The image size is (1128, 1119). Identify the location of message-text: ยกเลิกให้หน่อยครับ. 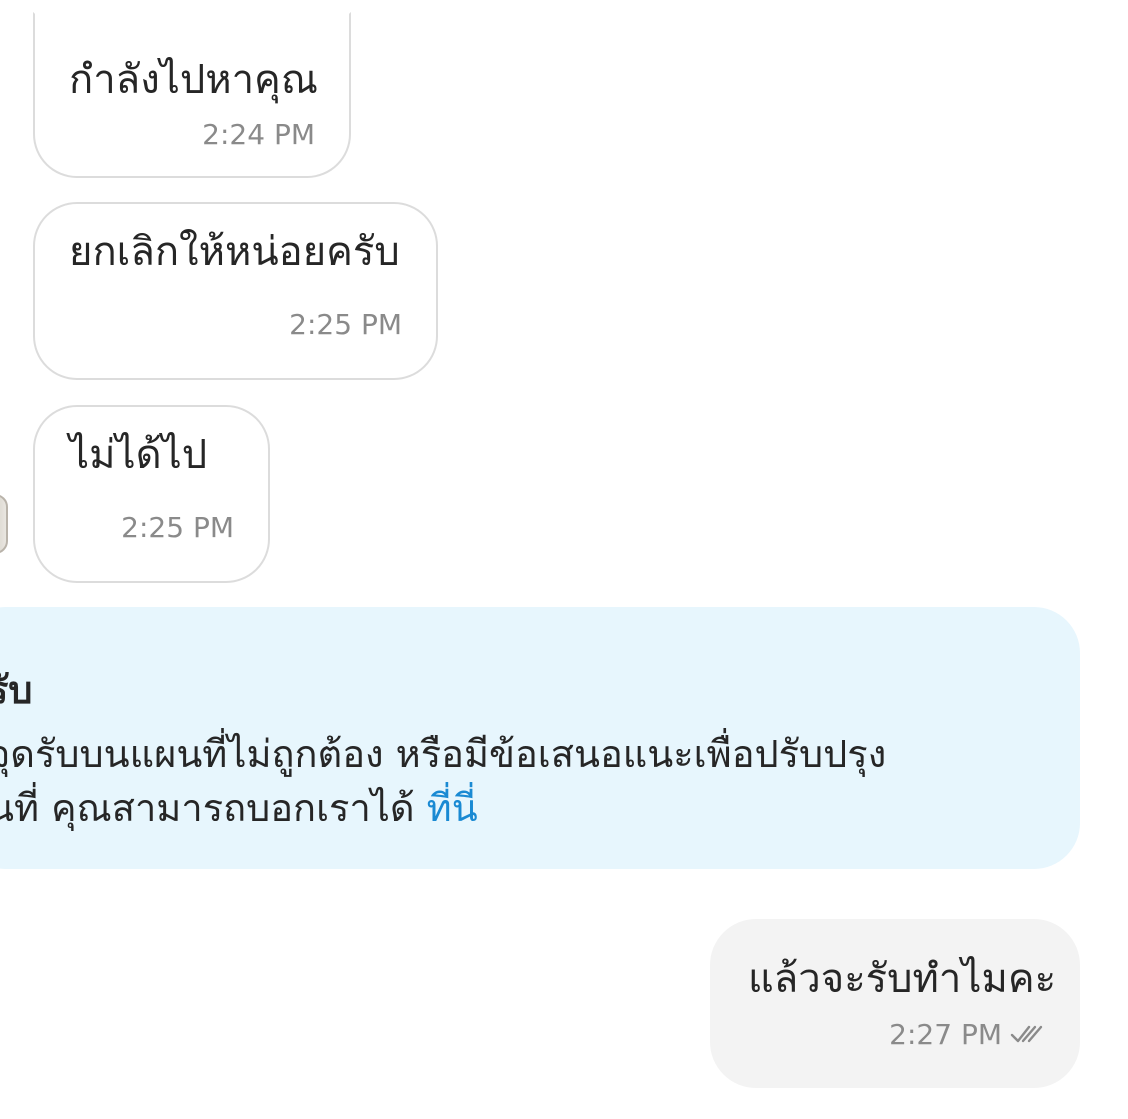
(234, 252).